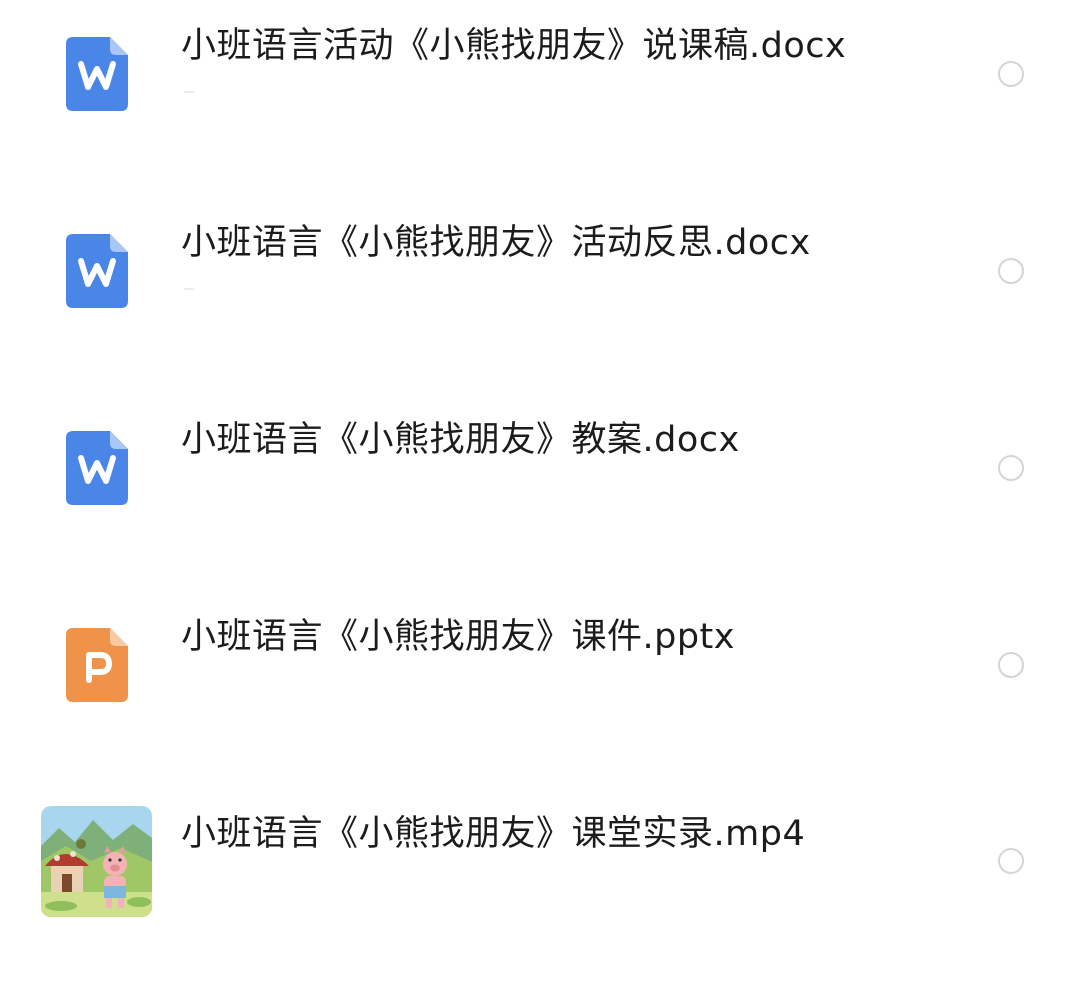 The height and width of the screenshot is (998, 1080). Describe the element at coordinates (458, 637) in the screenshot. I see `file-name: 小班语言《小熊找朋友》课件.pptx` at that location.